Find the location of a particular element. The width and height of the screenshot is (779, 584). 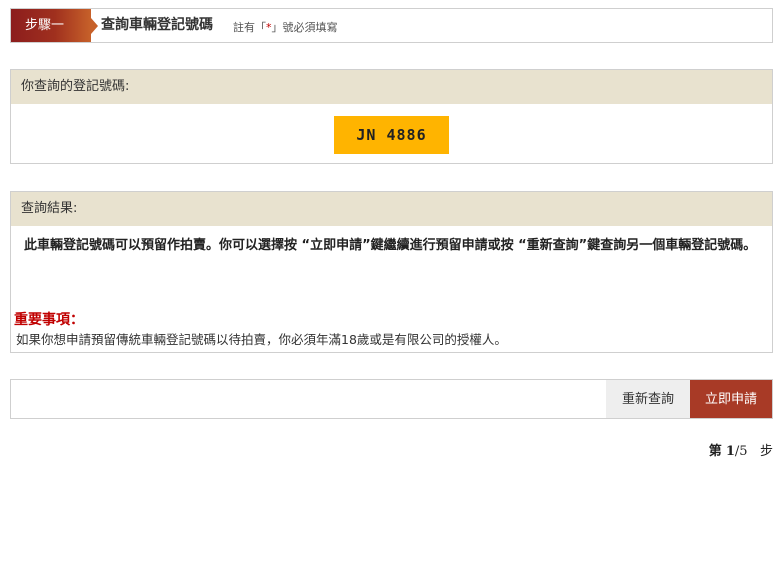

required-note: 註有「*」號必須填寫 is located at coordinates (285, 26).